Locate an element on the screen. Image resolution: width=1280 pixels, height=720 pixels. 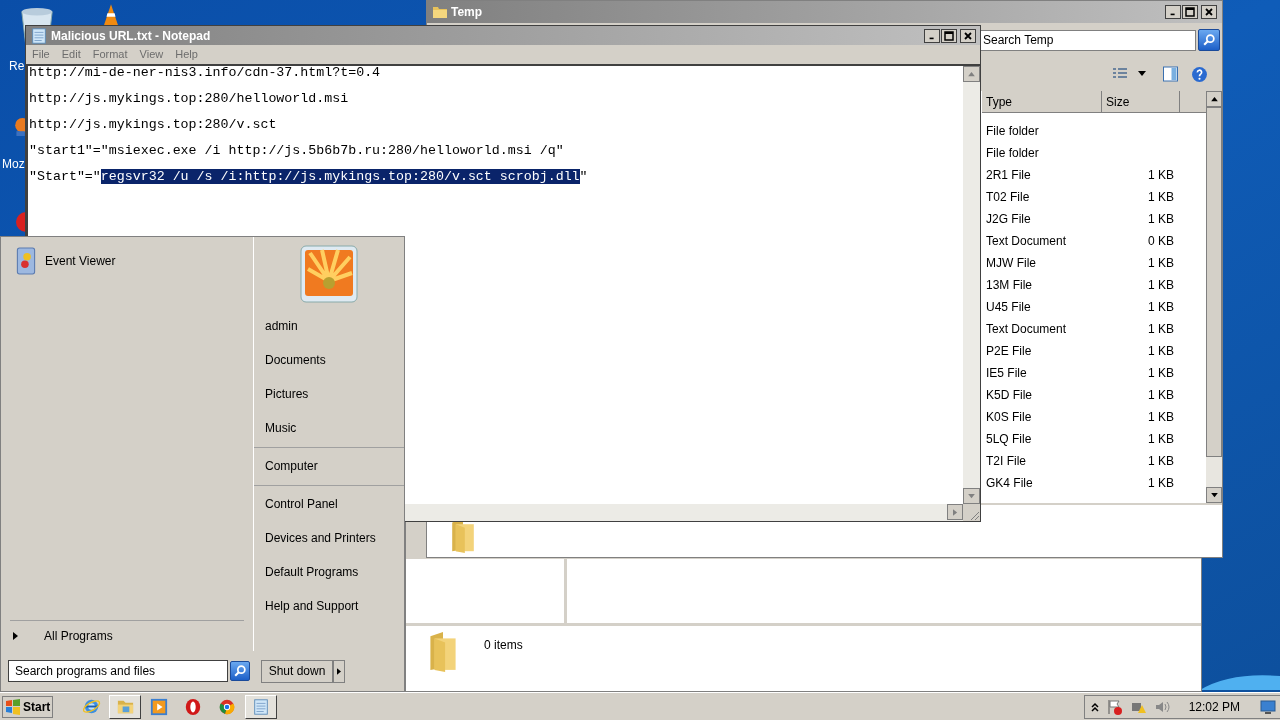
table-cell-text: K5D File is located at coordinates (1009, 395).